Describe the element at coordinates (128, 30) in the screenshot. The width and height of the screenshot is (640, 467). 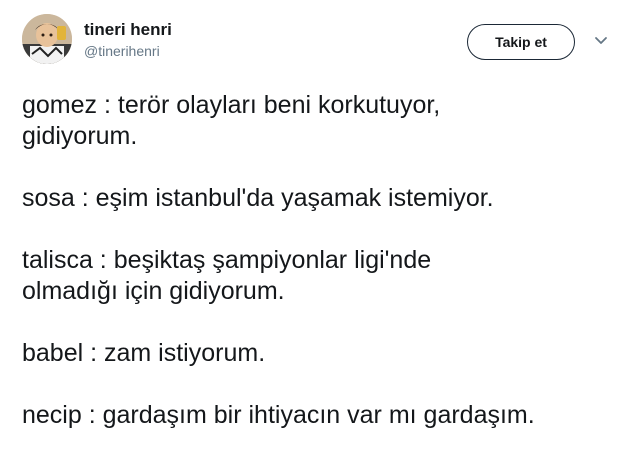
I see `display-name: tineri henri` at that location.